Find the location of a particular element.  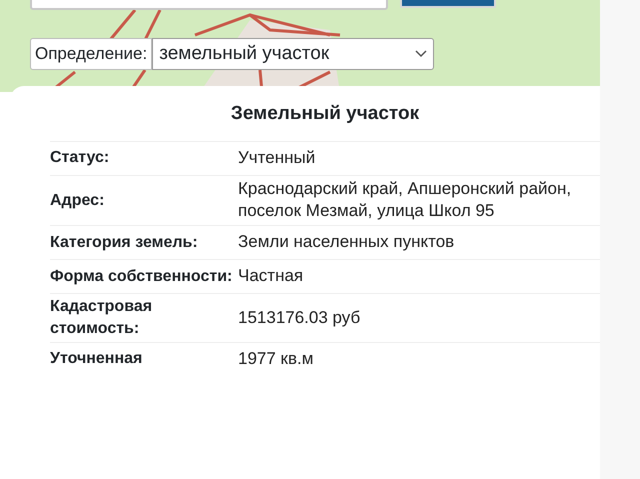

chevron-icon is located at coordinates (421, 54).